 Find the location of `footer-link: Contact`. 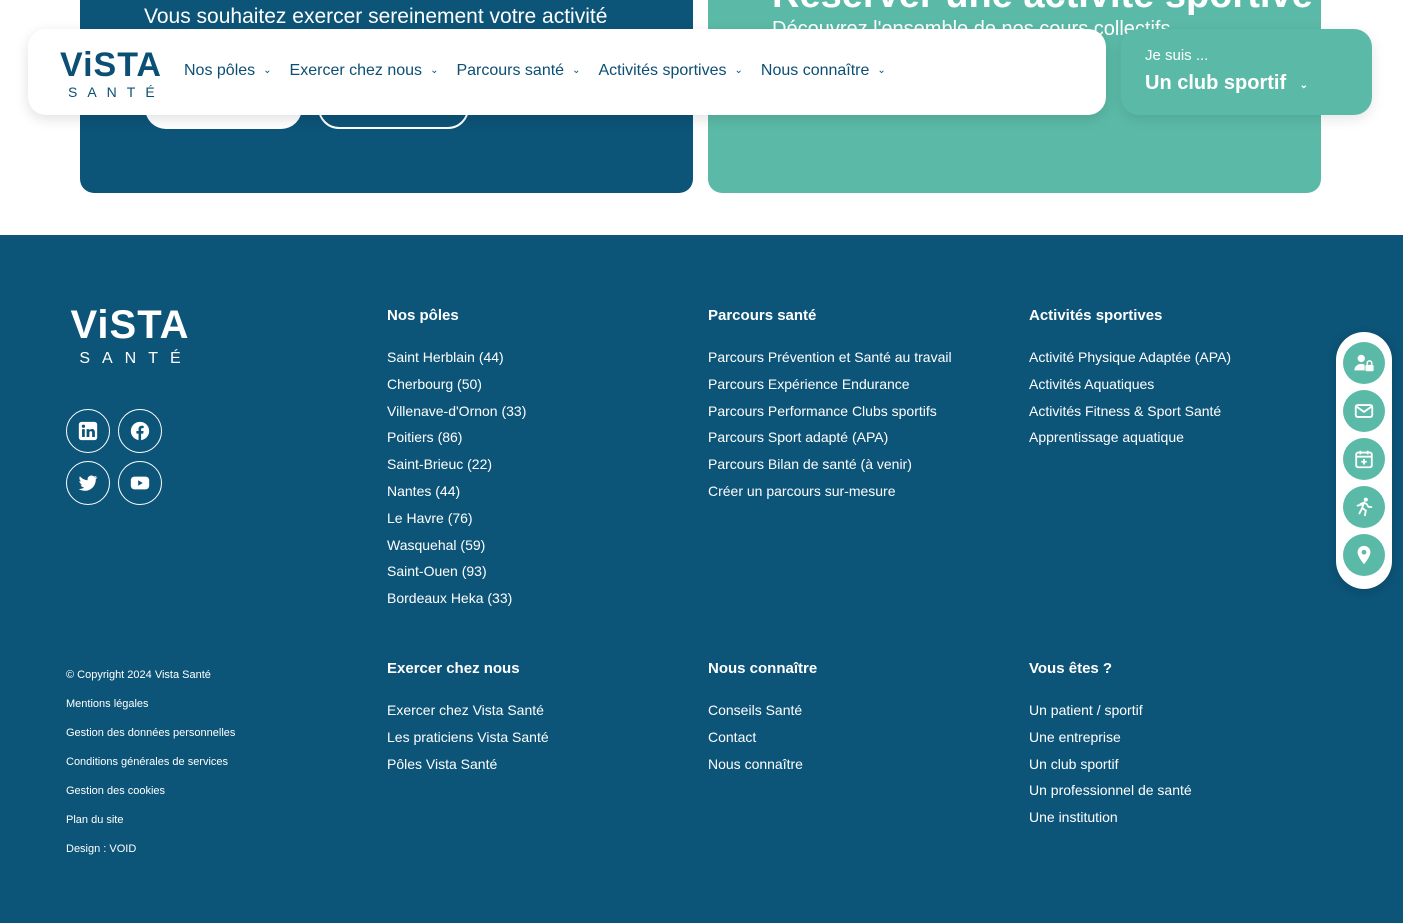

footer-link: Contact is located at coordinates (762, 737).